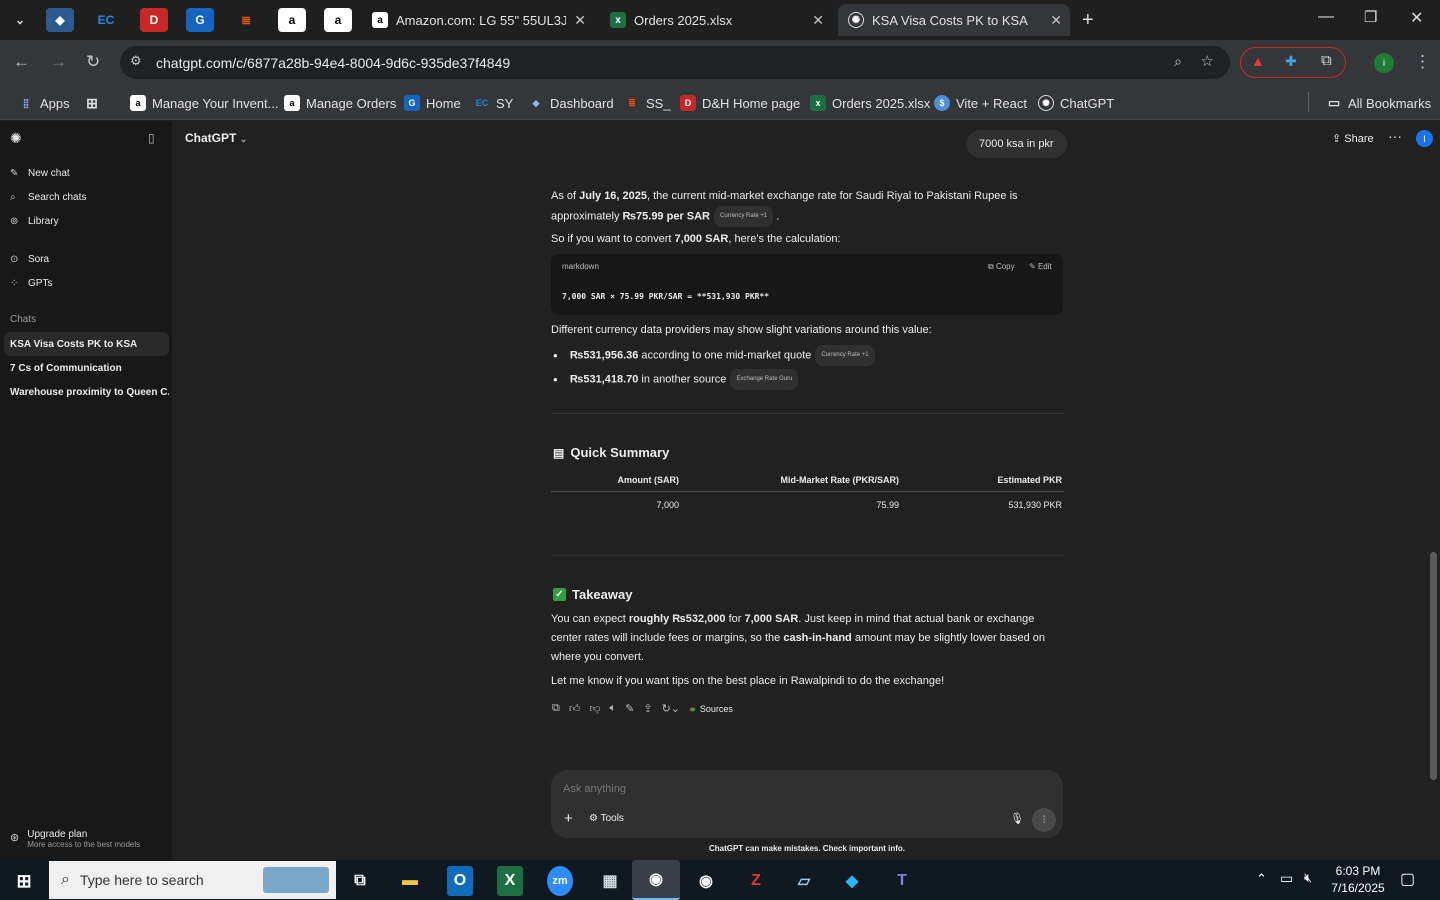 This screenshot has height=900, width=1440. What do you see at coordinates (764, 379) in the screenshot?
I see `source-pill: Exchange Rate Guru` at bounding box center [764, 379].